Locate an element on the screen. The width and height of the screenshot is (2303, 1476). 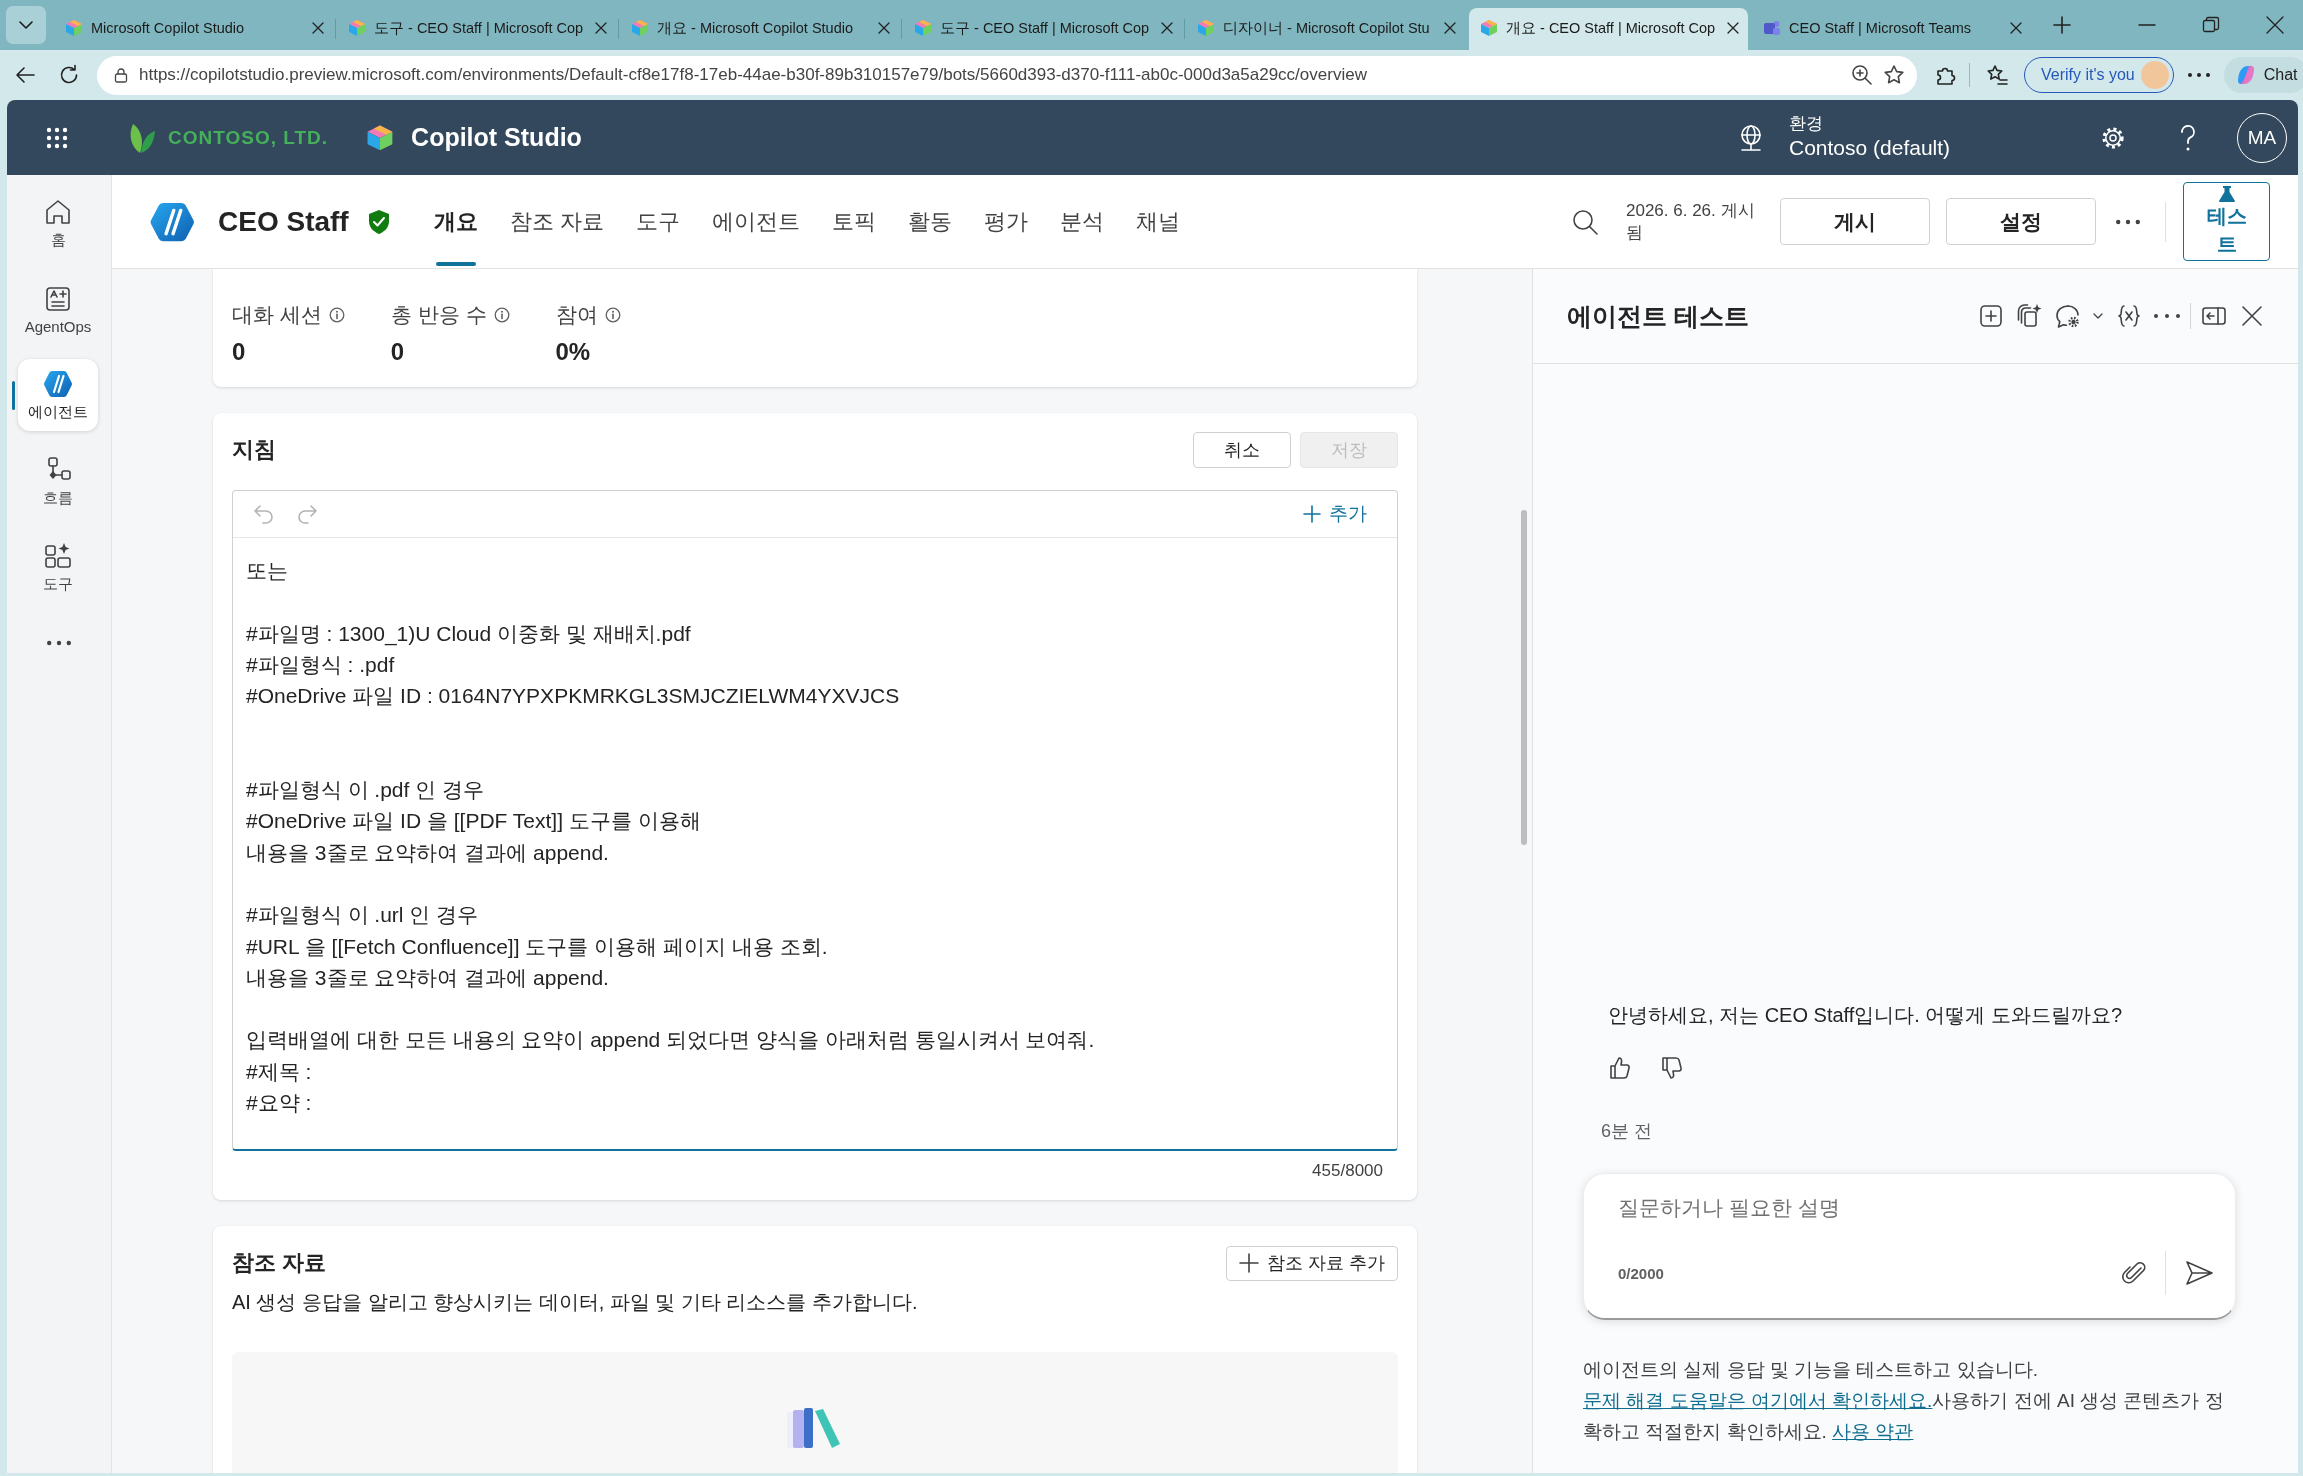
chat-gear-icon is located at coordinates (2067, 316).